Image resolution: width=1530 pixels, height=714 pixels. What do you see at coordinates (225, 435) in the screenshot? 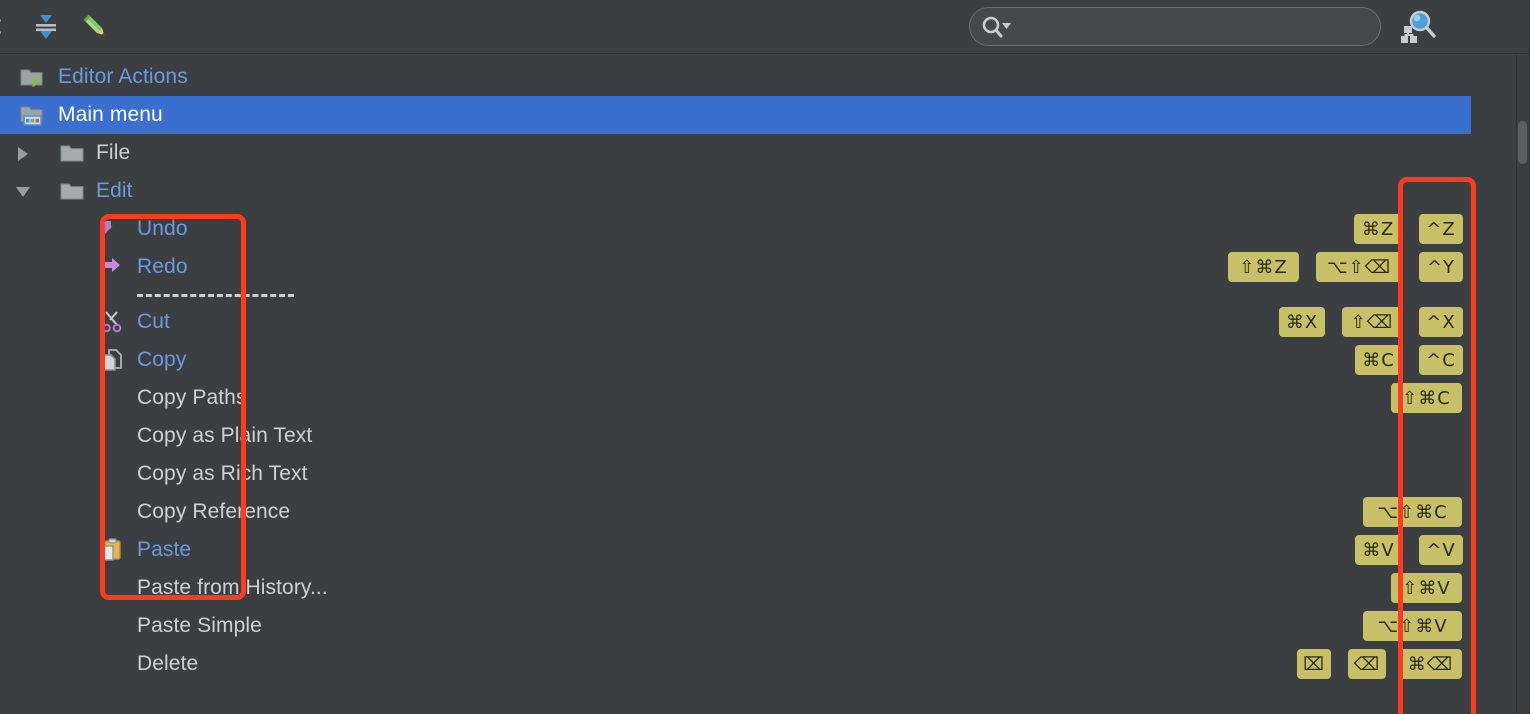
I see `tree-row-label: Copy as Plain Text` at bounding box center [225, 435].